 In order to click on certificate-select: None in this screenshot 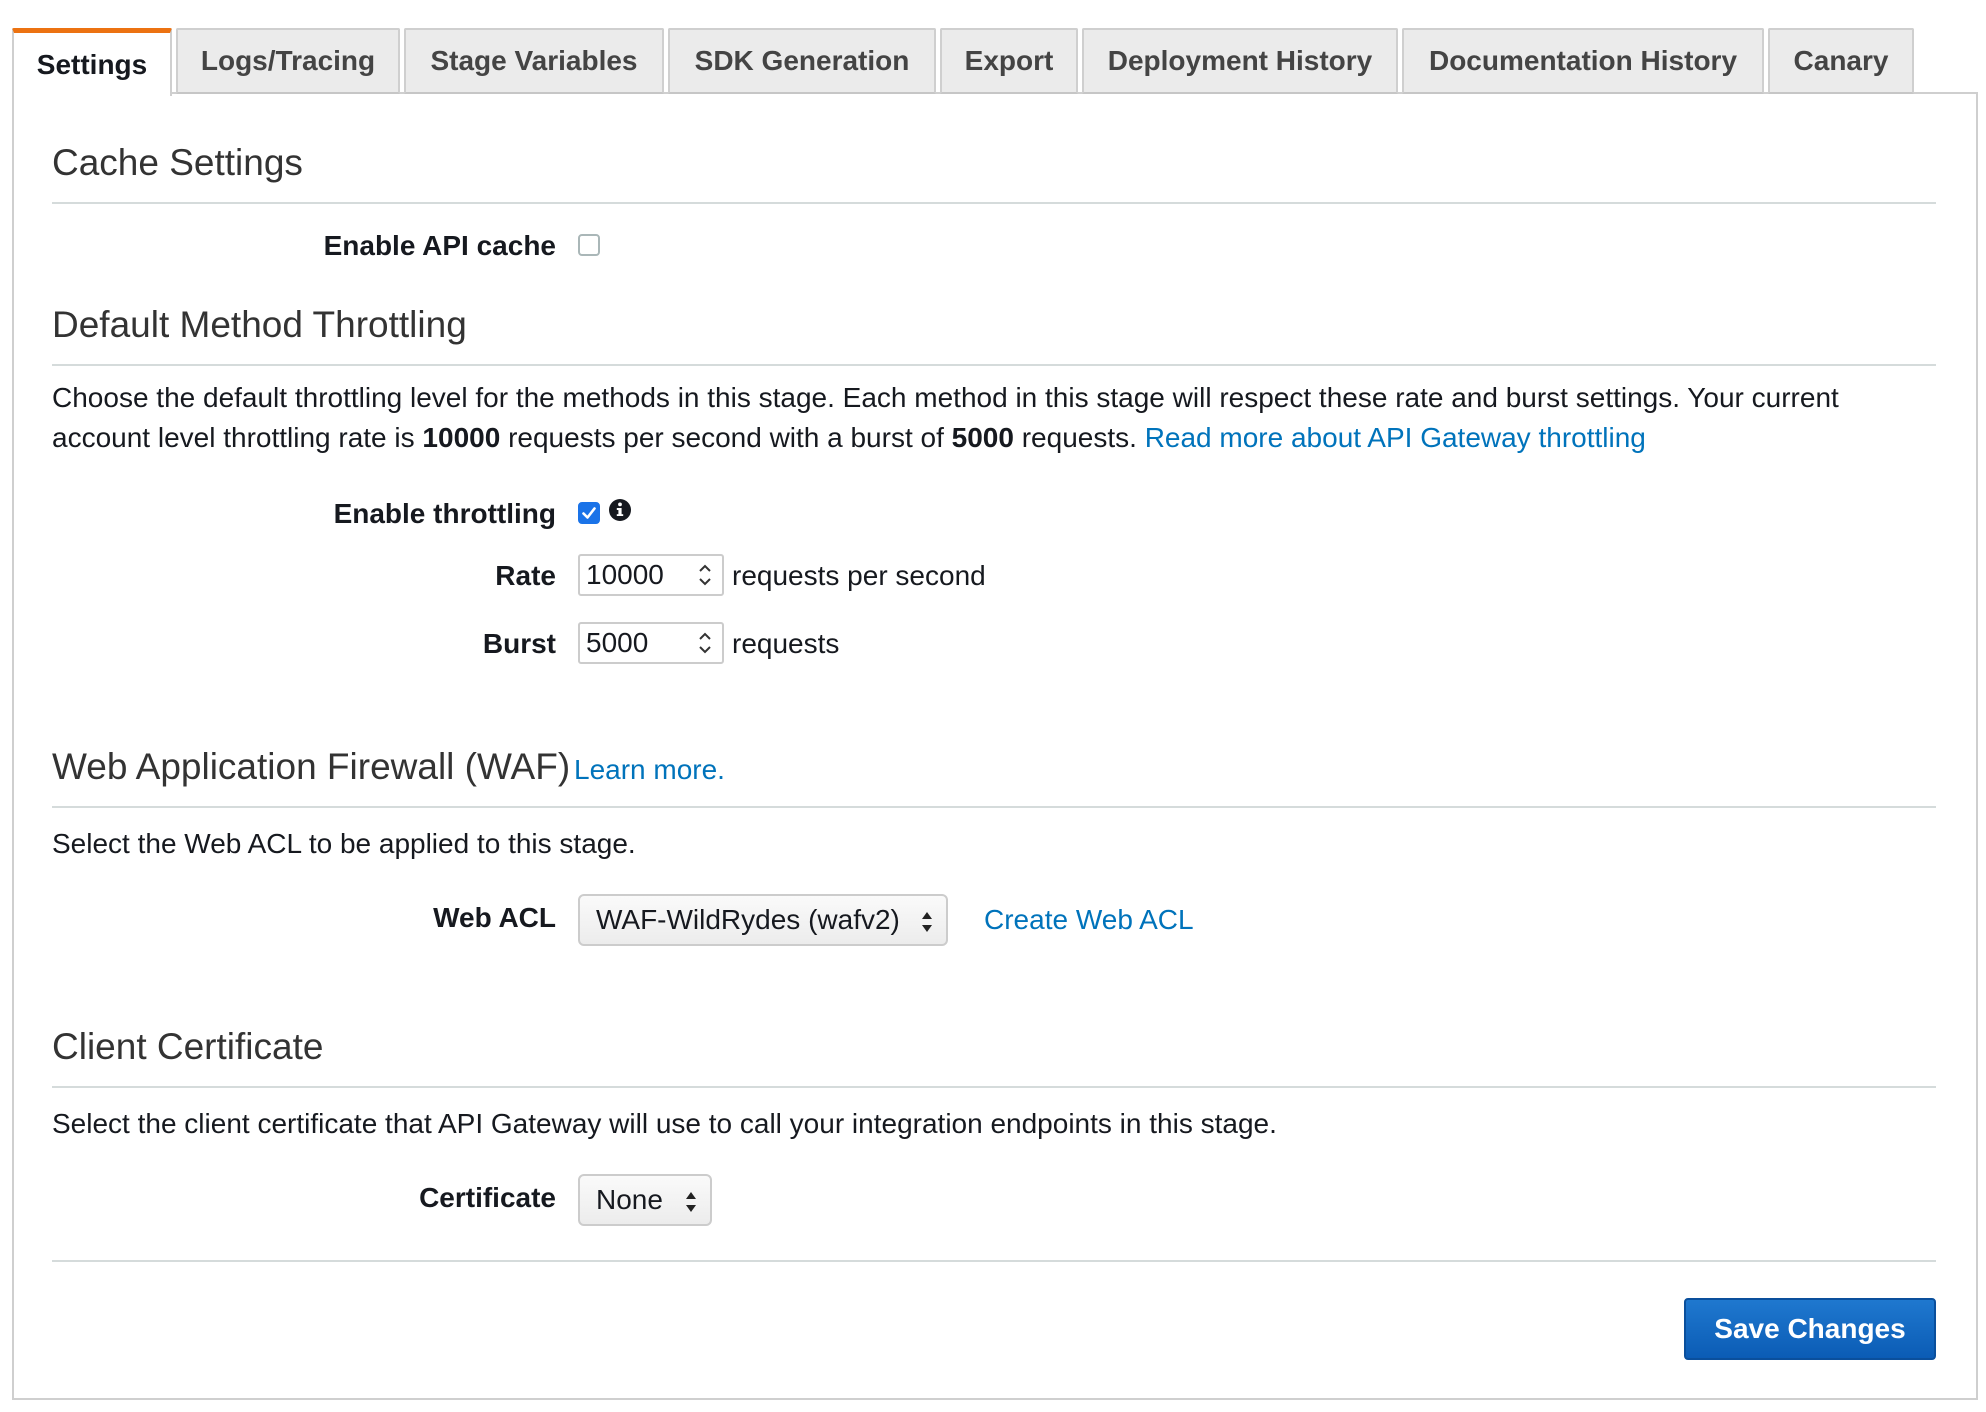, I will do `click(645, 1200)`.